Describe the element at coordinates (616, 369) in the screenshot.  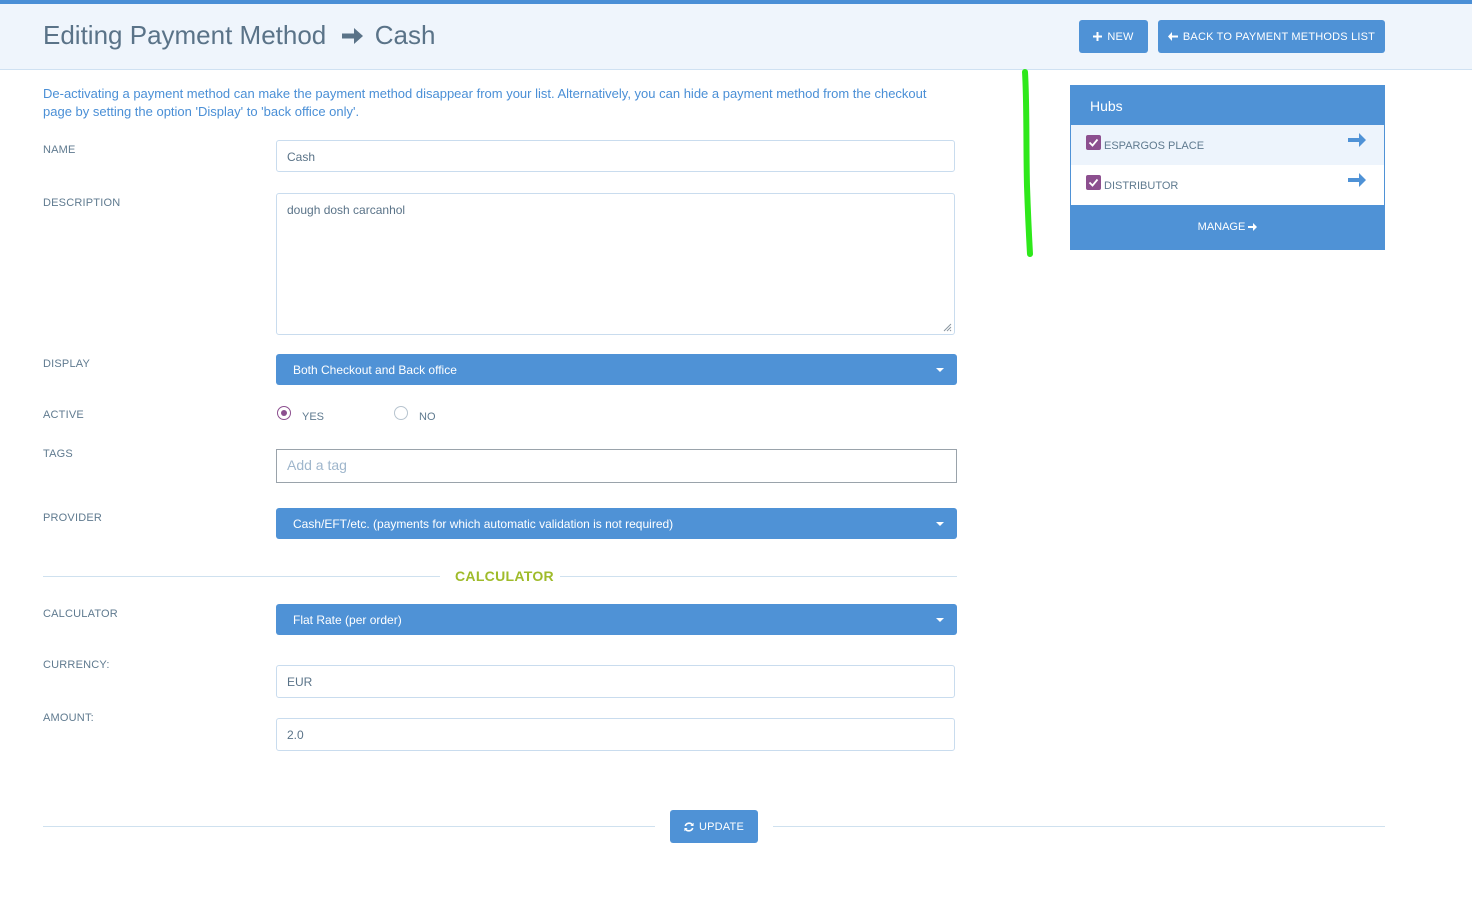
I see `display-select: Both Checkout and Back office` at that location.